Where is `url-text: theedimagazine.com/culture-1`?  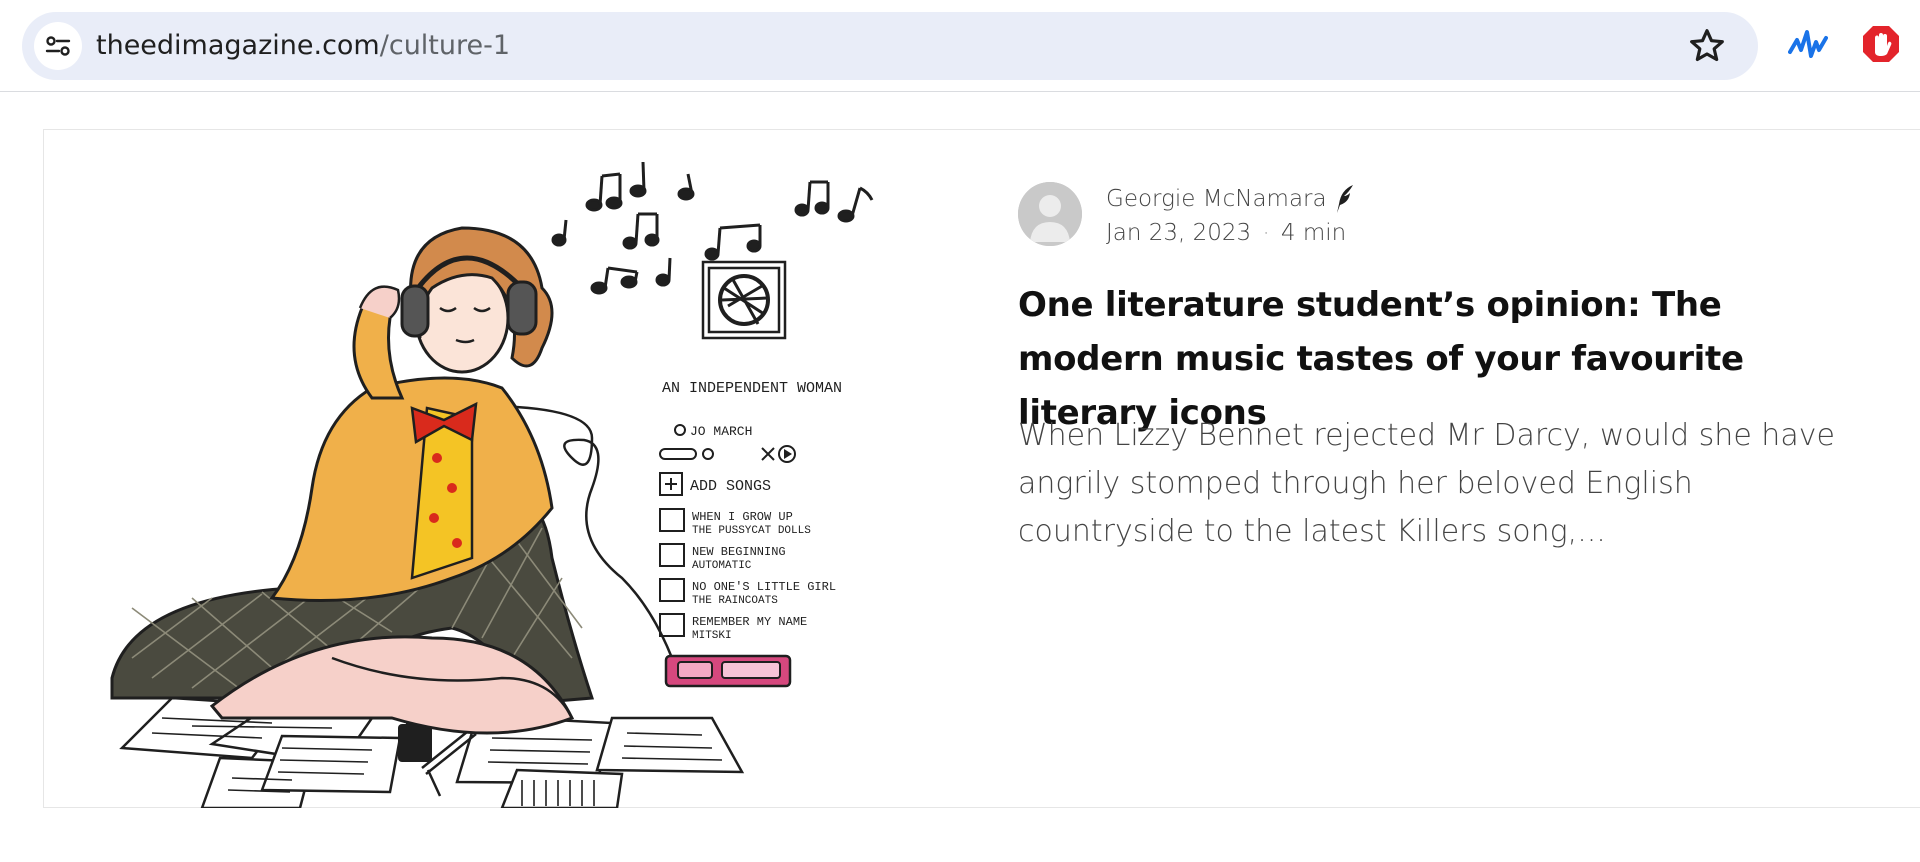
url-text: theedimagazine.com/culture-1 is located at coordinates (303, 46).